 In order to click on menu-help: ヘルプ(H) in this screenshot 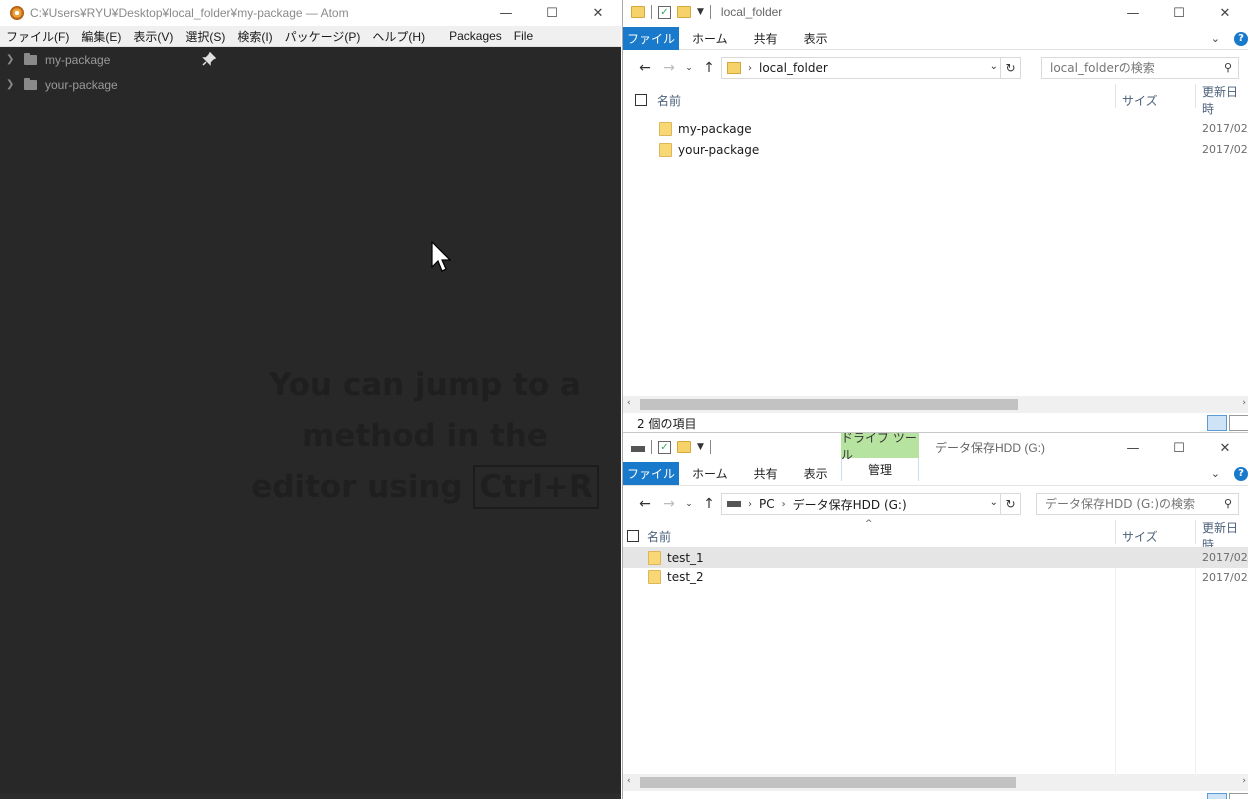, I will do `click(398, 36)`.